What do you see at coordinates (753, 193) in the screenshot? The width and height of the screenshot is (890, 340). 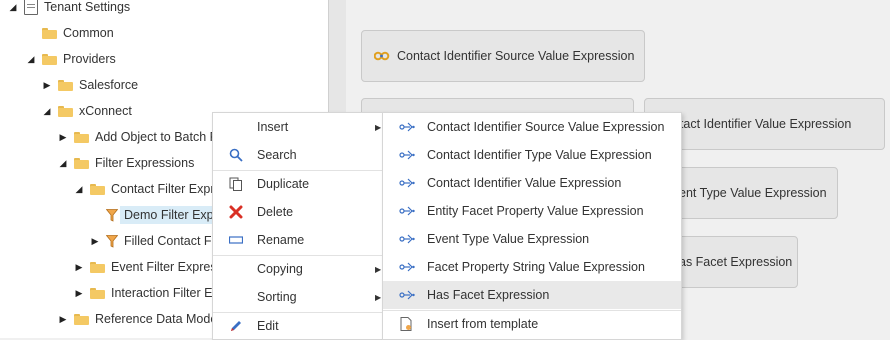 I see `insert-option-label: ent Type Value Expression` at bounding box center [753, 193].